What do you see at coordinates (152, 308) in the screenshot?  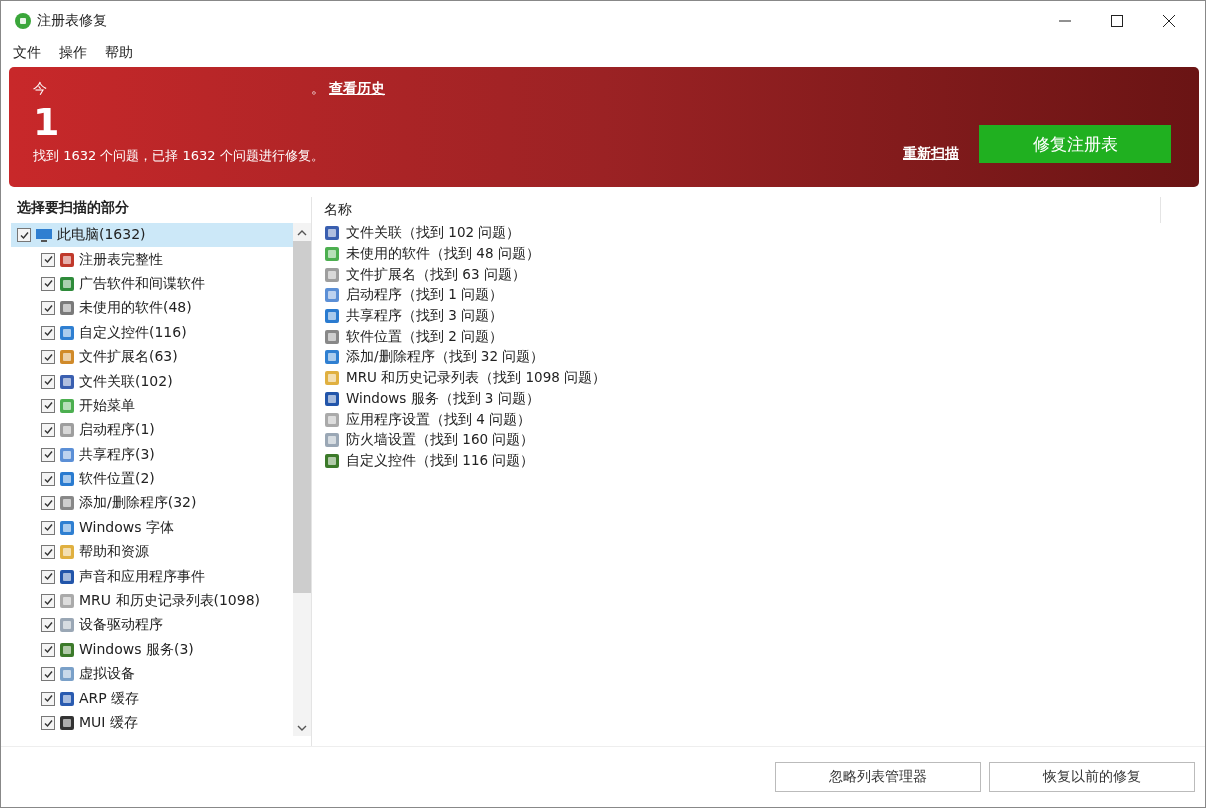 I see `tree-item: 未使用的软件(48)` at bounding box center [152, 308].